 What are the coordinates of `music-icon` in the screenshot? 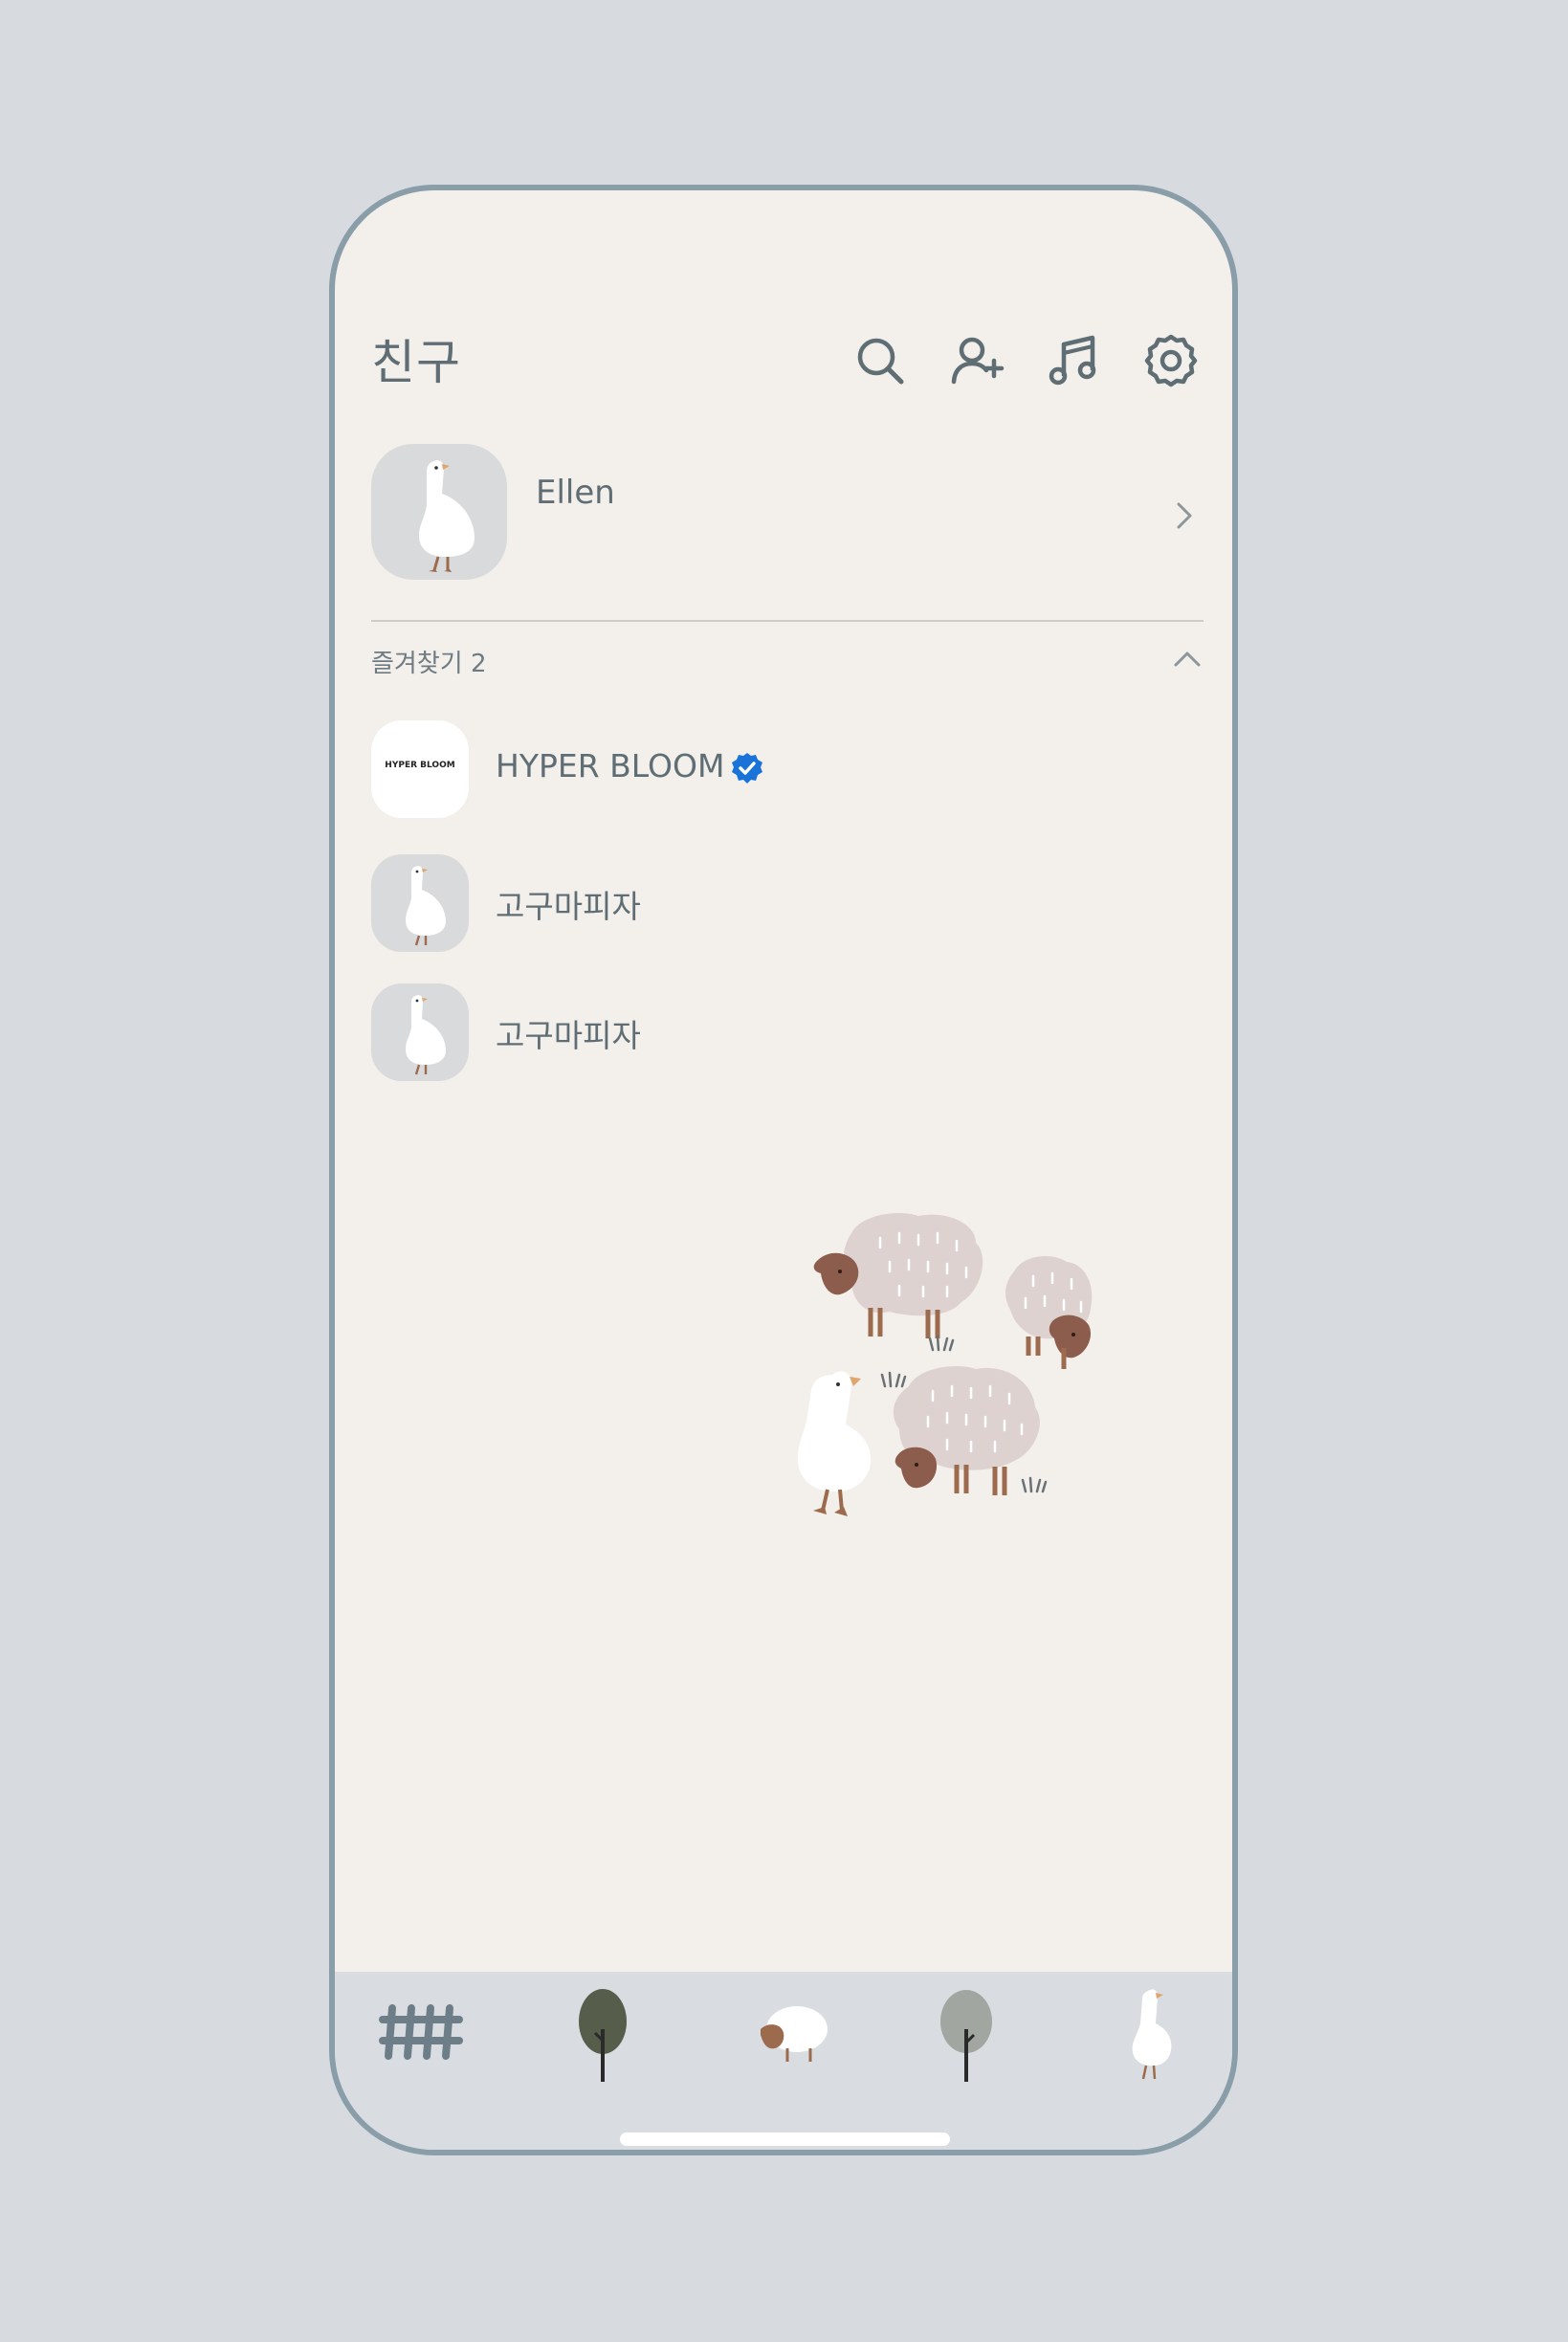 It's located at (1073, 360).